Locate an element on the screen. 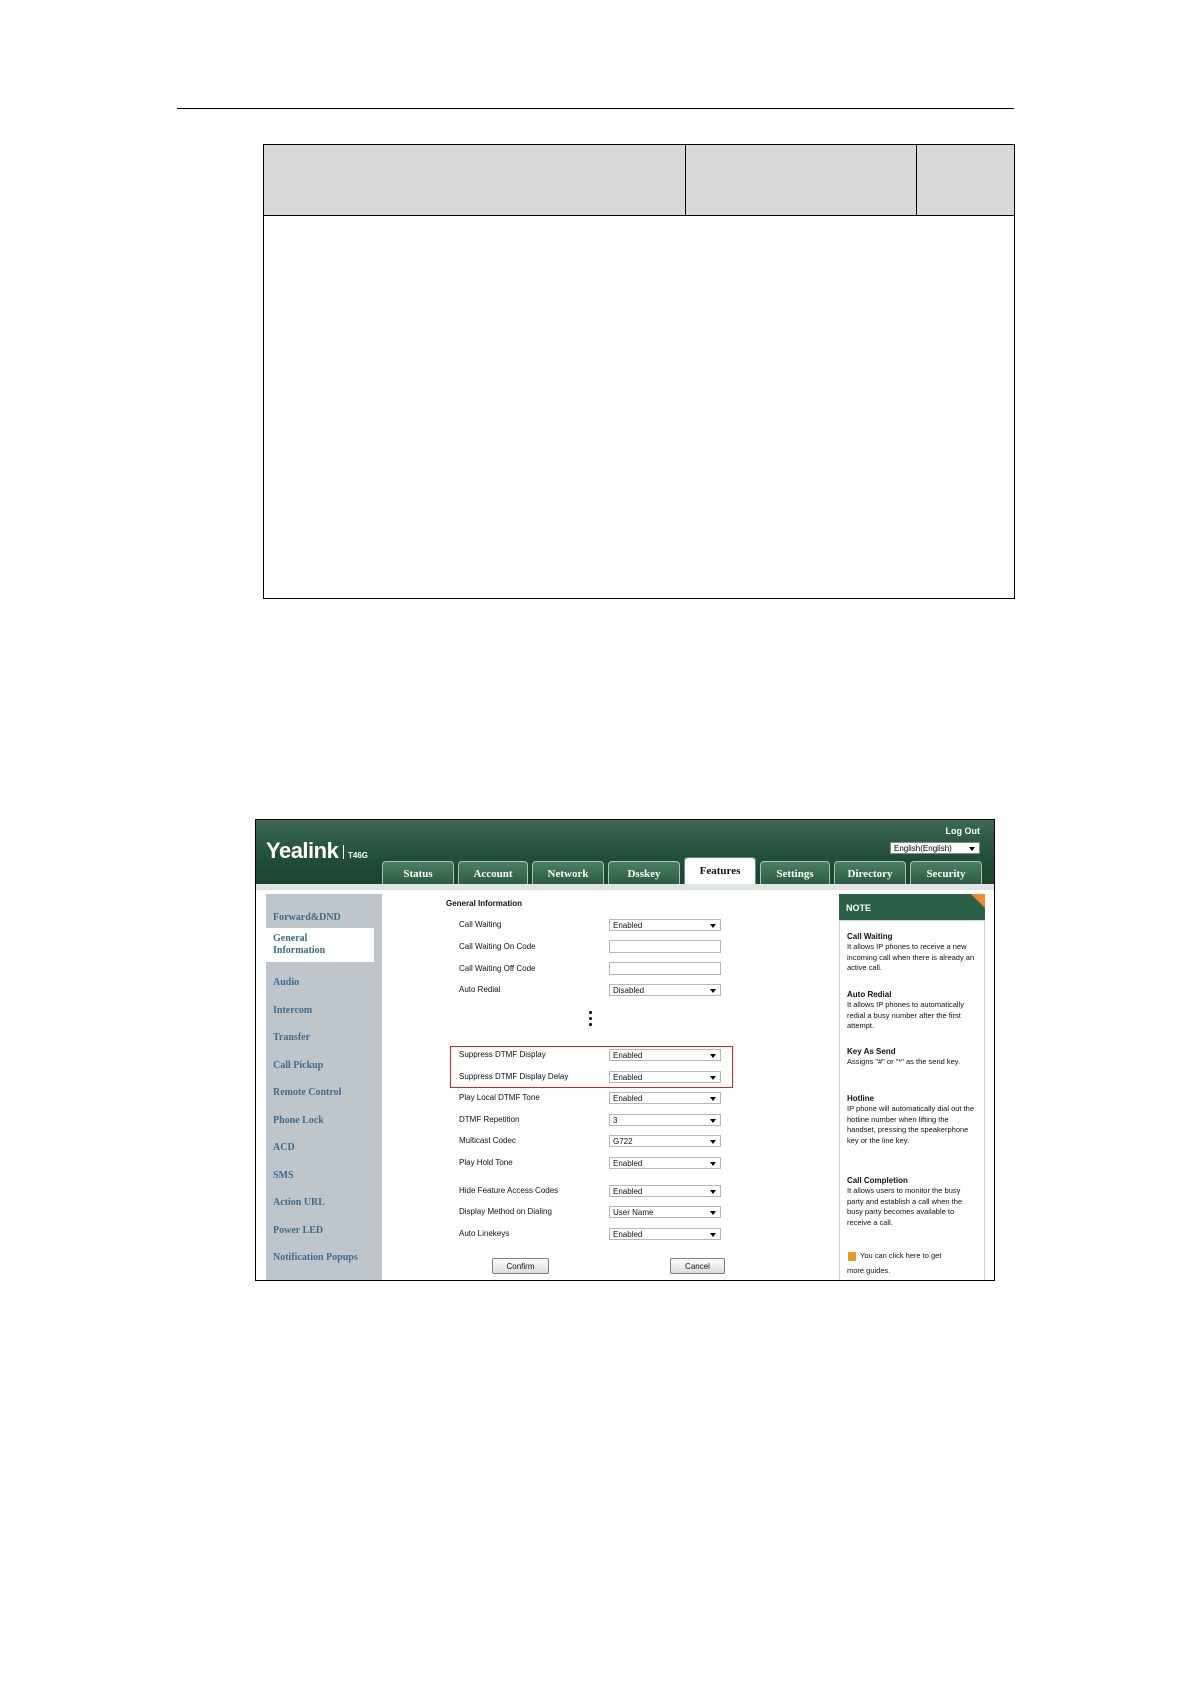 The height and width of the screenshot is (1684, 1191). select-value: Disabled is located at coordinates (629, 990).